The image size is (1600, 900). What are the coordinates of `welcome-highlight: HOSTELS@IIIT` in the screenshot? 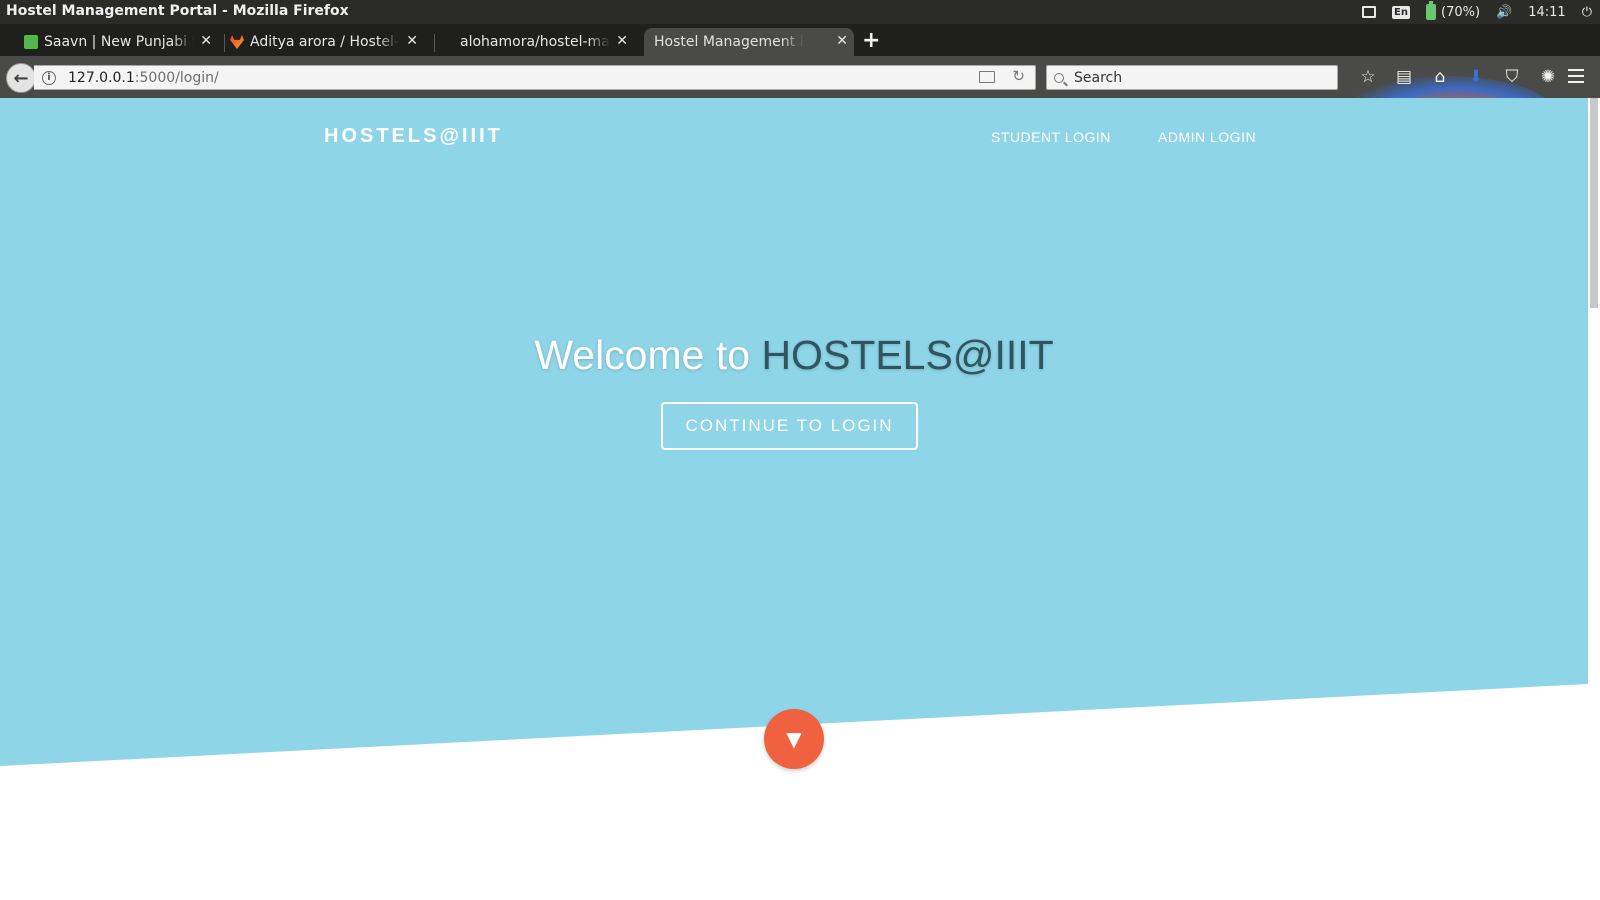 It's located at (907, 355).